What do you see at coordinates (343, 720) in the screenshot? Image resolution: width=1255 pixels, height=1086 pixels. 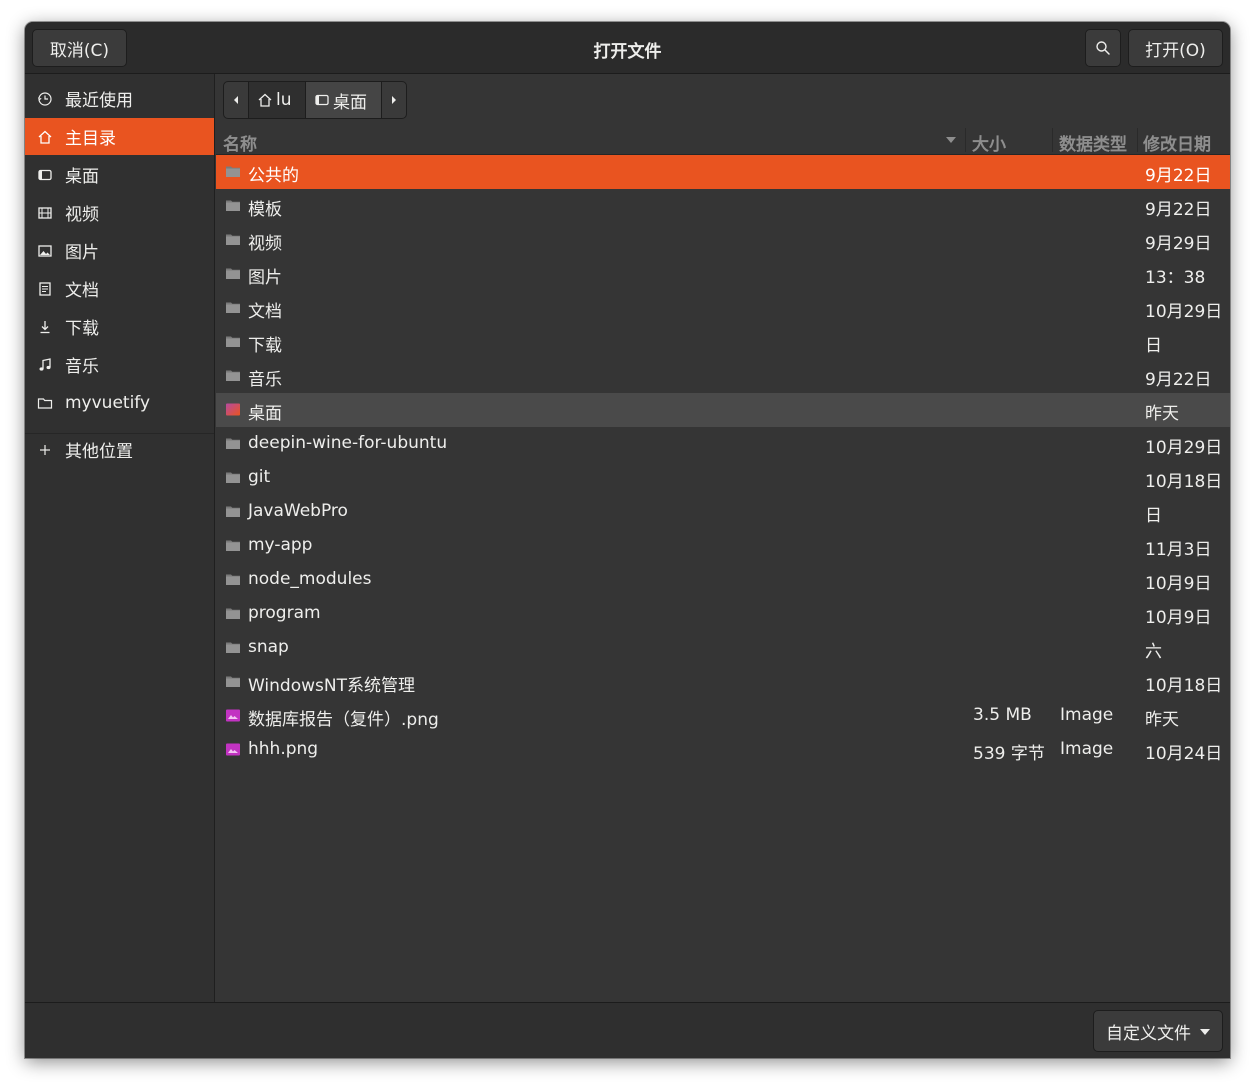 I see `file-name: 数据库报告（复件）.png` at bounding box center [343, 720].